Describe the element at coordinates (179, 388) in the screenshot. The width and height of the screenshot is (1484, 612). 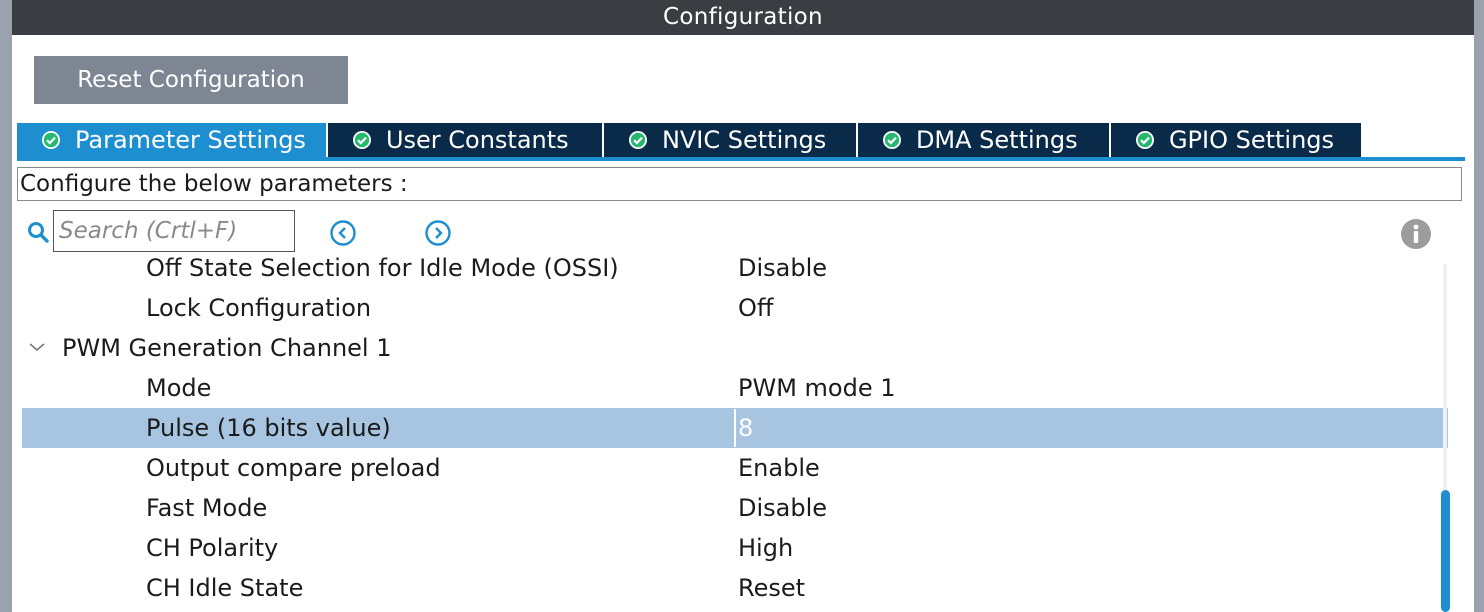
I see `parameter-name: Mode` at that location.